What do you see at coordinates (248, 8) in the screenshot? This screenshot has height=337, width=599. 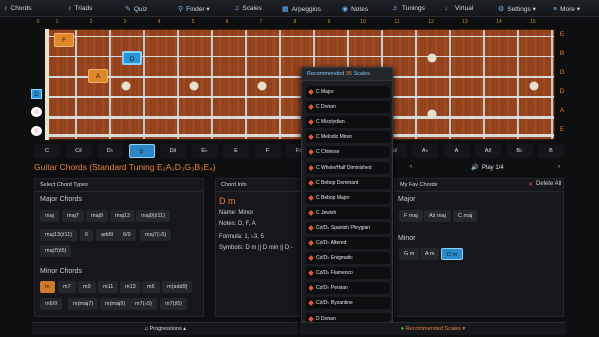 I see `nav-scales: ♫ Scales` at bounding box center [248, 8].